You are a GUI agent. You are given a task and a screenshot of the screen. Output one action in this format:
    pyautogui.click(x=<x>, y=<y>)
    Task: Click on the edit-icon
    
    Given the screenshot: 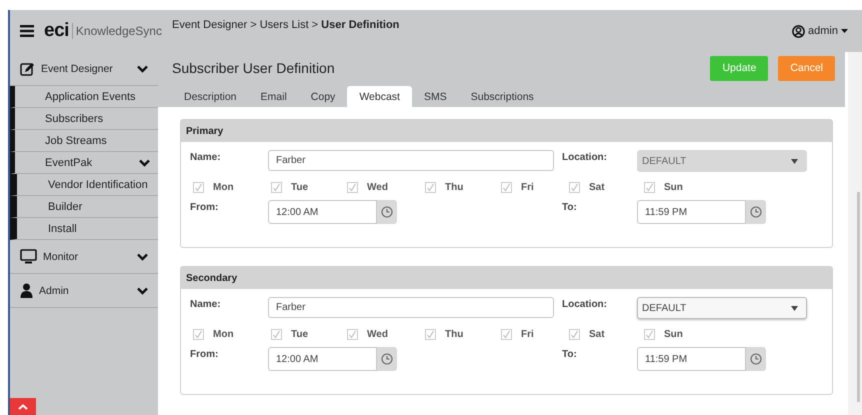 What is the action you would take?
    pyautogui.click(x=27, y=69)
    